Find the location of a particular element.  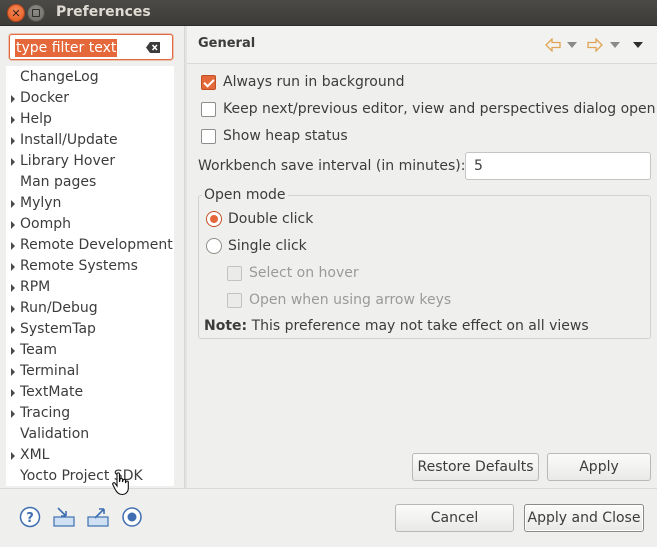

save-interval-label: Workbench save interval (in minutes): is located at coordinates (332, 166).